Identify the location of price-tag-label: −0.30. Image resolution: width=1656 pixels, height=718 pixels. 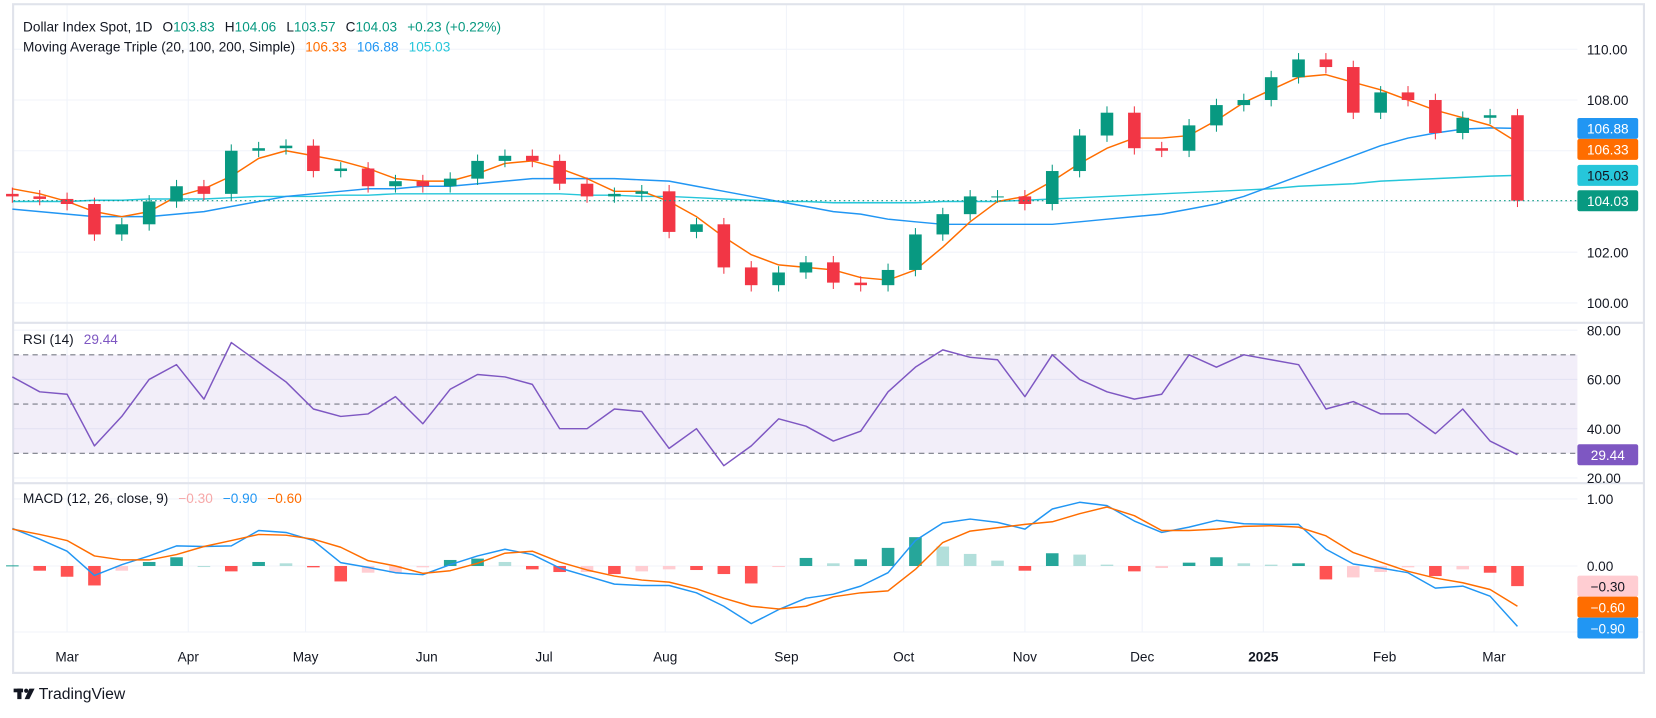
(1608, 586).